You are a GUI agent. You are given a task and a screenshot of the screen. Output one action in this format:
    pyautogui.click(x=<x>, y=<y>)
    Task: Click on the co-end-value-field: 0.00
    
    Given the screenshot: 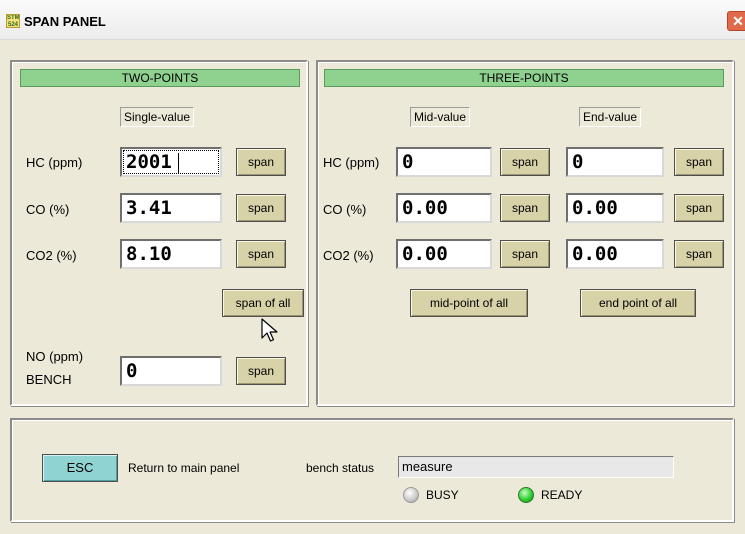 What is the action you would take?
    pyautogui.click(x=615, y=208)
    